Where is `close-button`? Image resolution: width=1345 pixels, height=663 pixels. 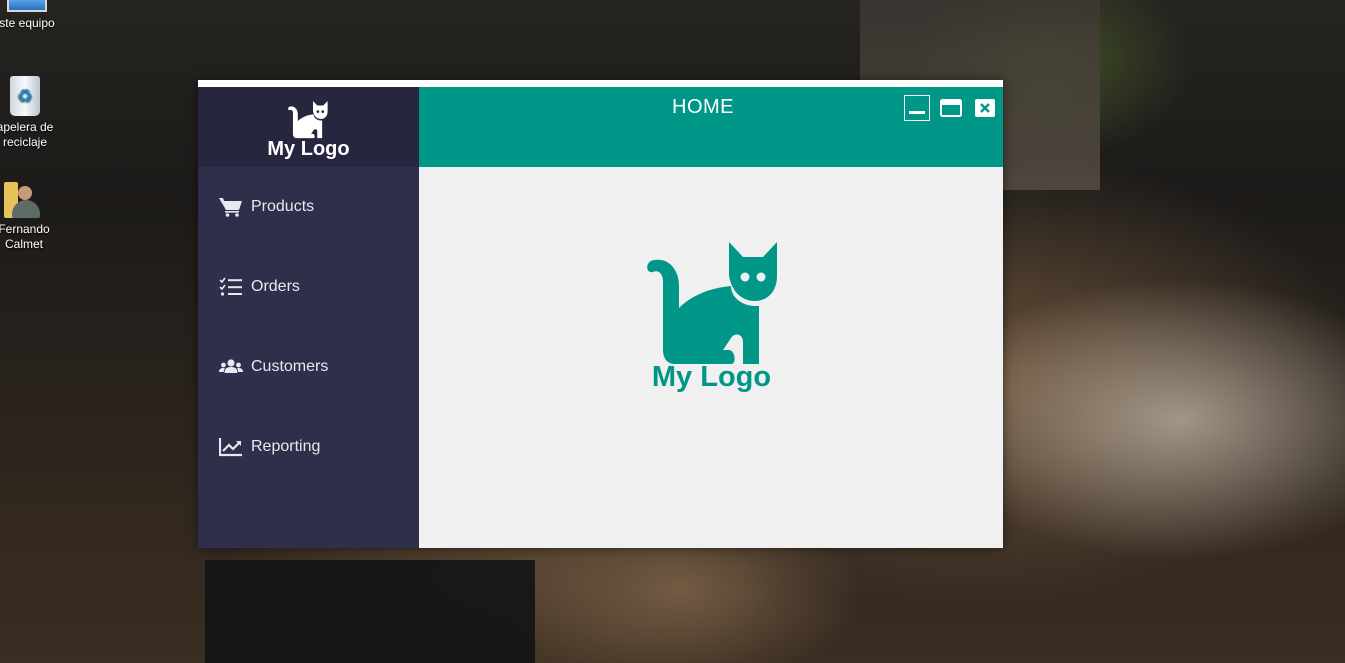 close-button is located at coordinates (985, 108).